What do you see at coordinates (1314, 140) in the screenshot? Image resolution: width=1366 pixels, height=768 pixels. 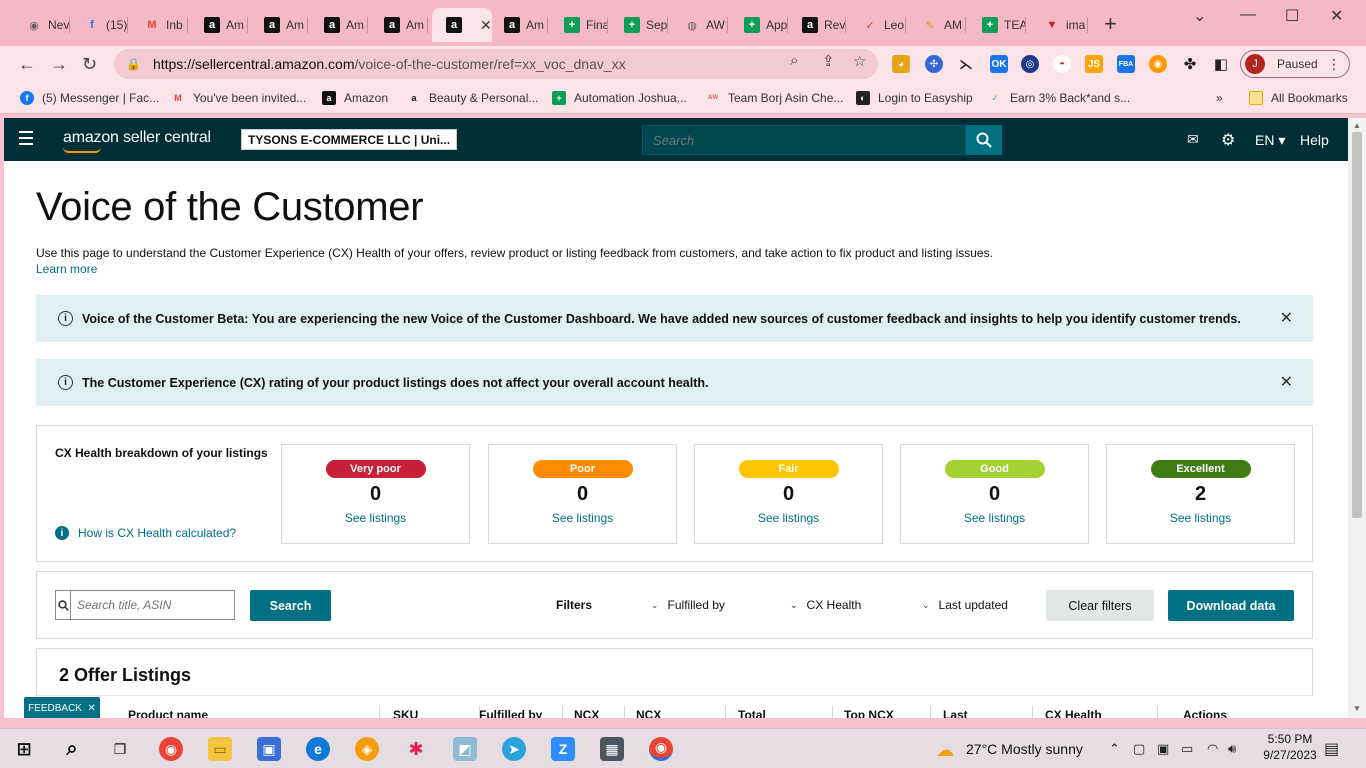 I see `help-link: Help` at bounding box center [1314, 140].